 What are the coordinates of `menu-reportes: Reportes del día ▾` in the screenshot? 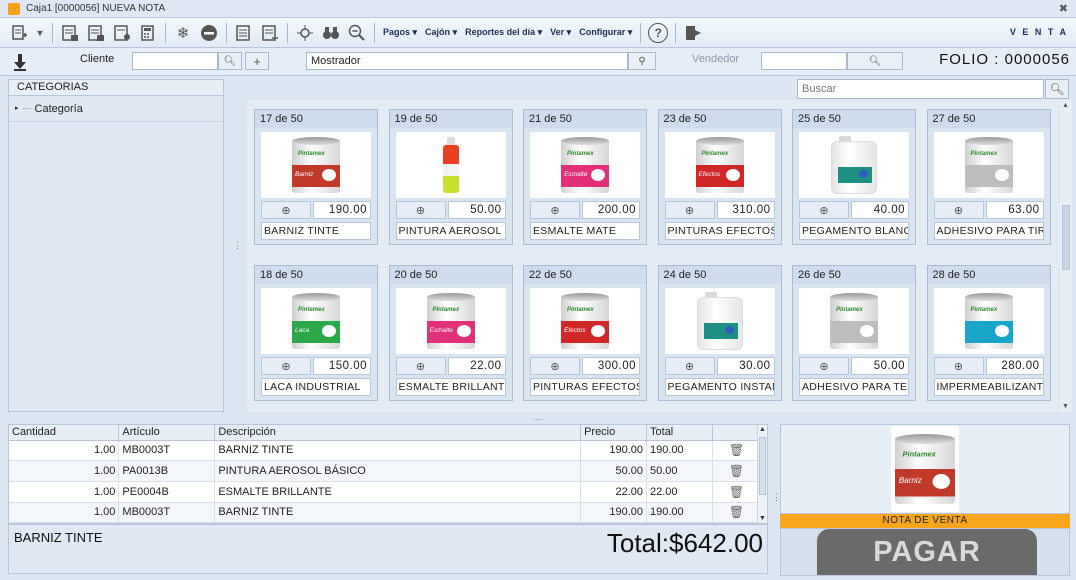 It's located at (503, 32).